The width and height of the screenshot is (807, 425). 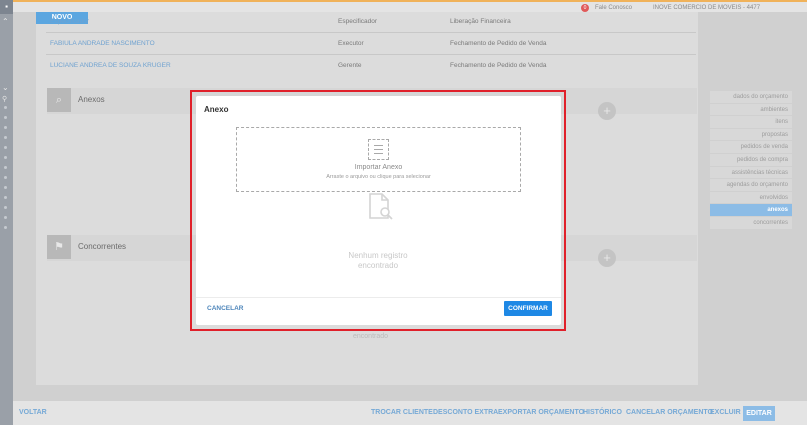 What do you see at coordinates (751, 110) in the screenshot?
I see `nav-item-ambientes: ambientes` at bounding box center [751, 110].